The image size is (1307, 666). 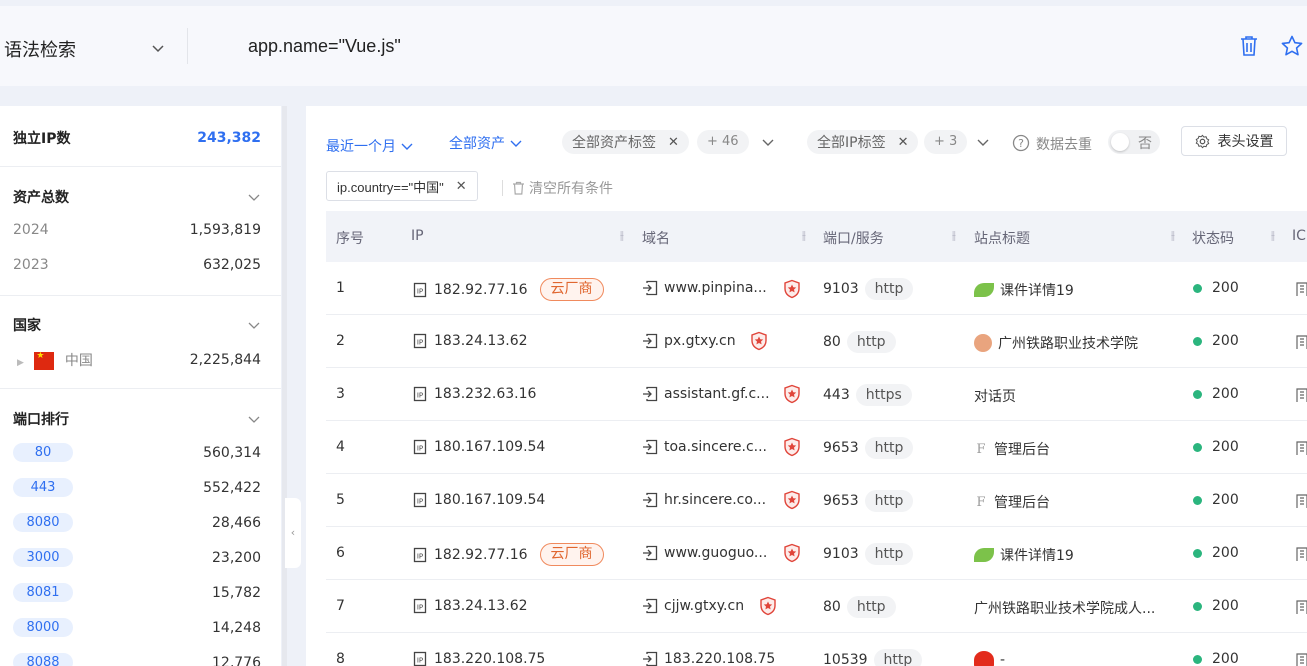 I want to click on port-row: 8080 28,466, so click(x=137, y=522).